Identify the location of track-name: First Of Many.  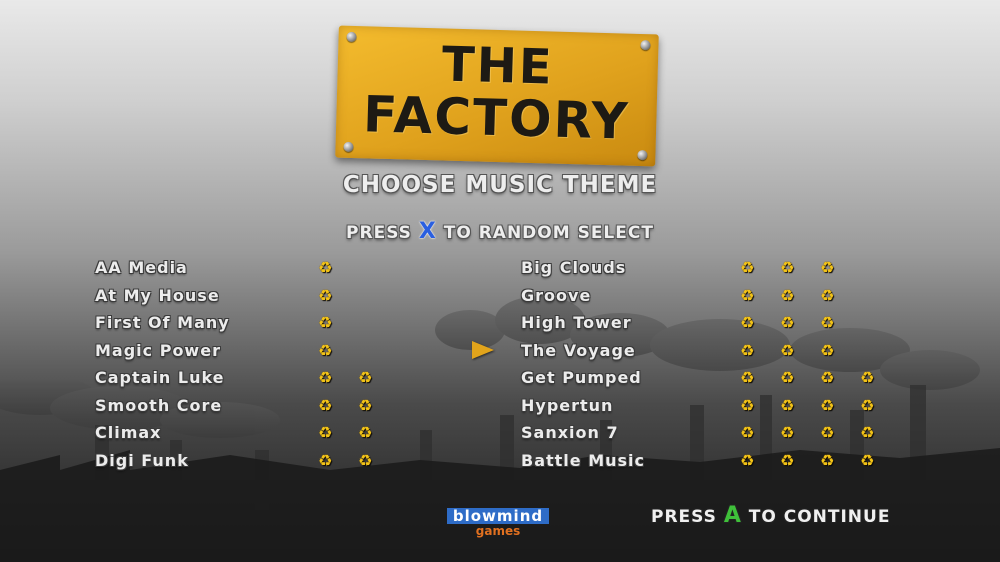
(162, 322).